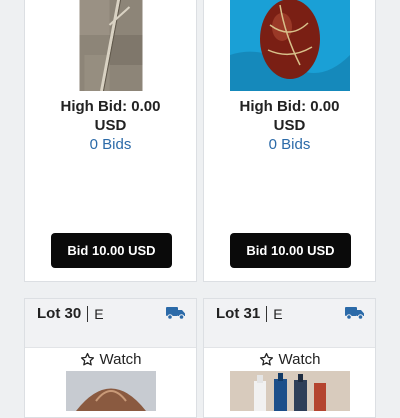 This screenshot has width=400, height=418. I want to click on lot-label: Lot 30 E, so click(70, 313).